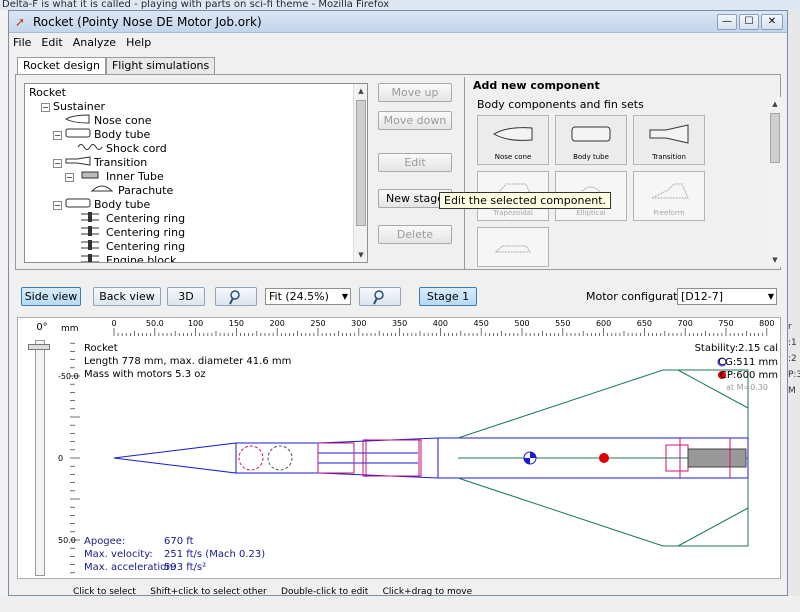  I want to click on chevron-down-icon: ▼, so click(770, 296).